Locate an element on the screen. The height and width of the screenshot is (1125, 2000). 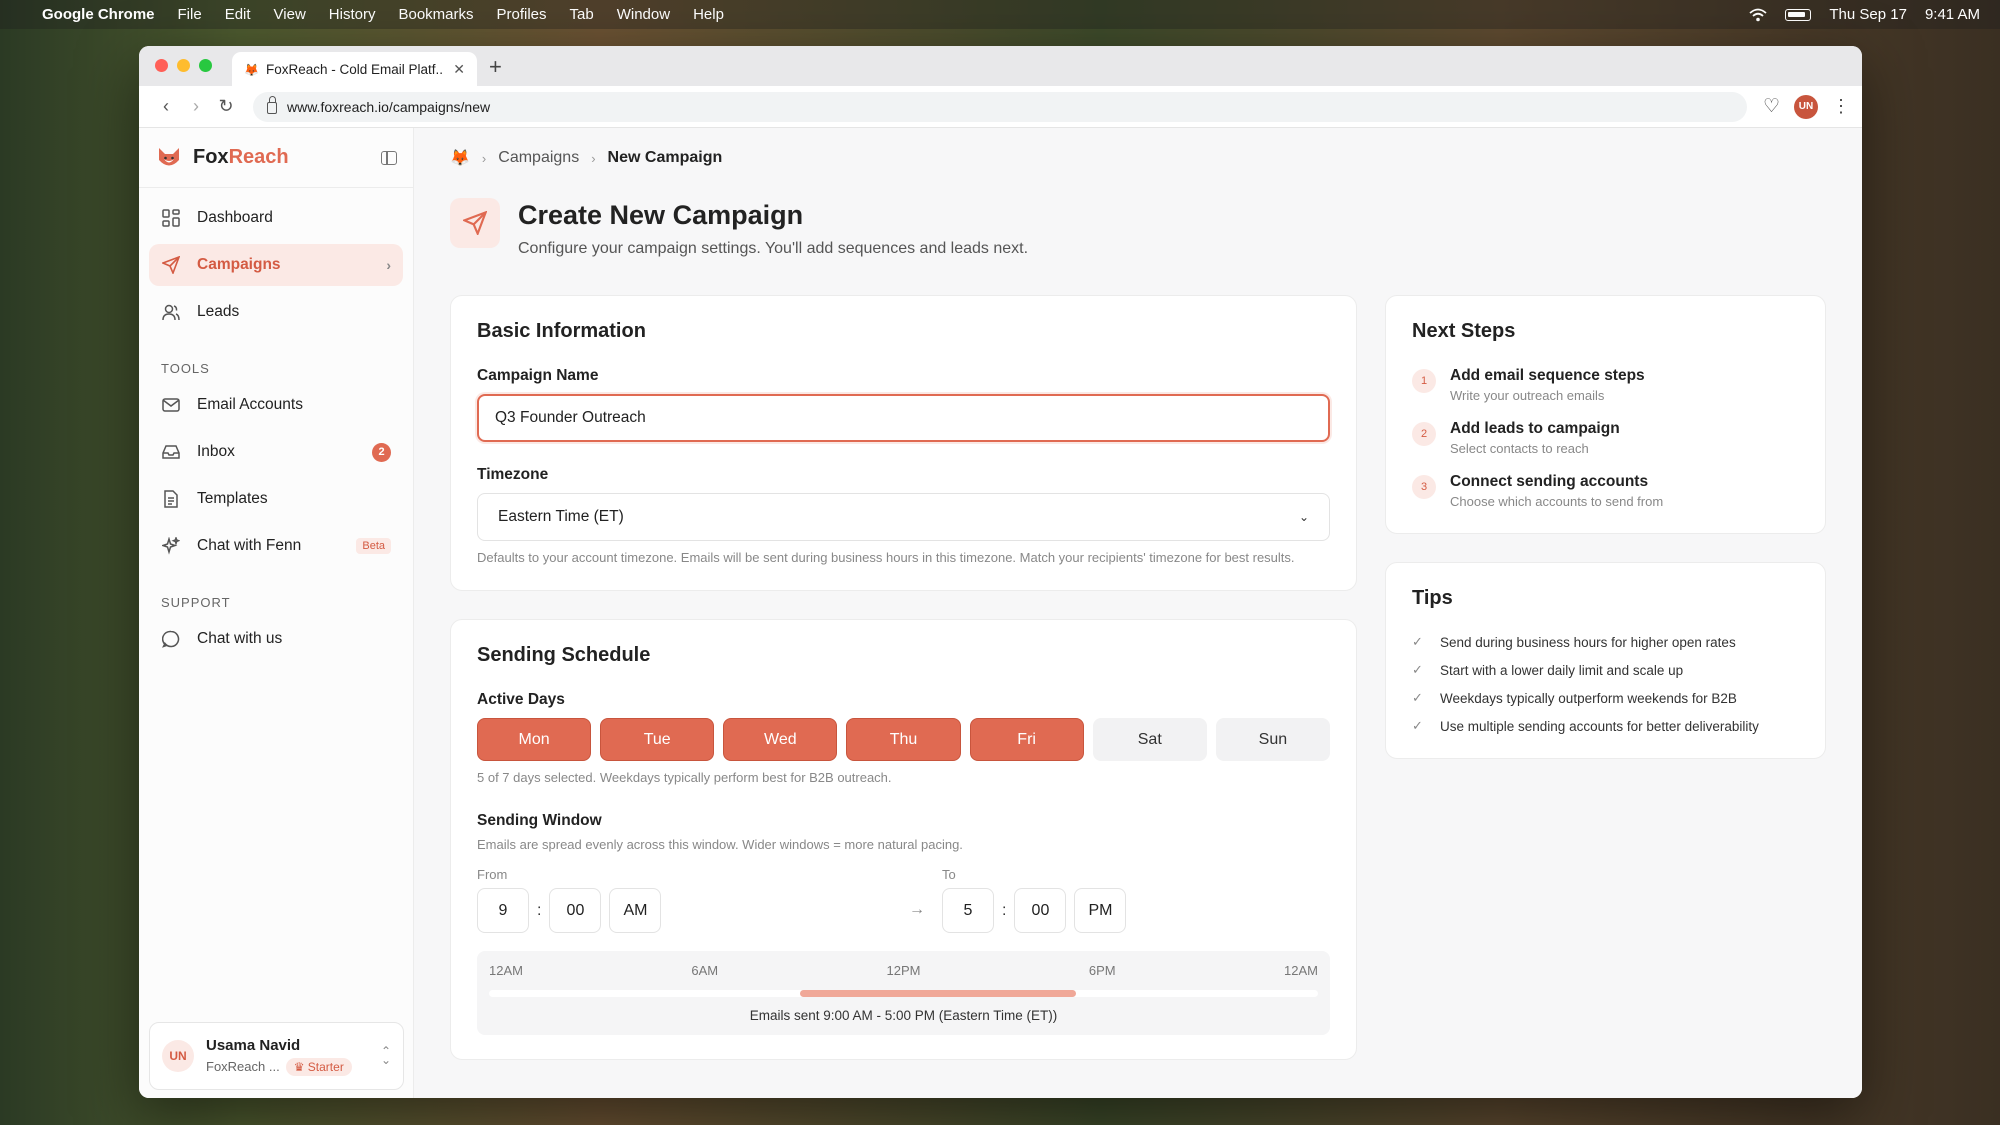
user-name: Usama Navid is located at coordinates (253, 1045).